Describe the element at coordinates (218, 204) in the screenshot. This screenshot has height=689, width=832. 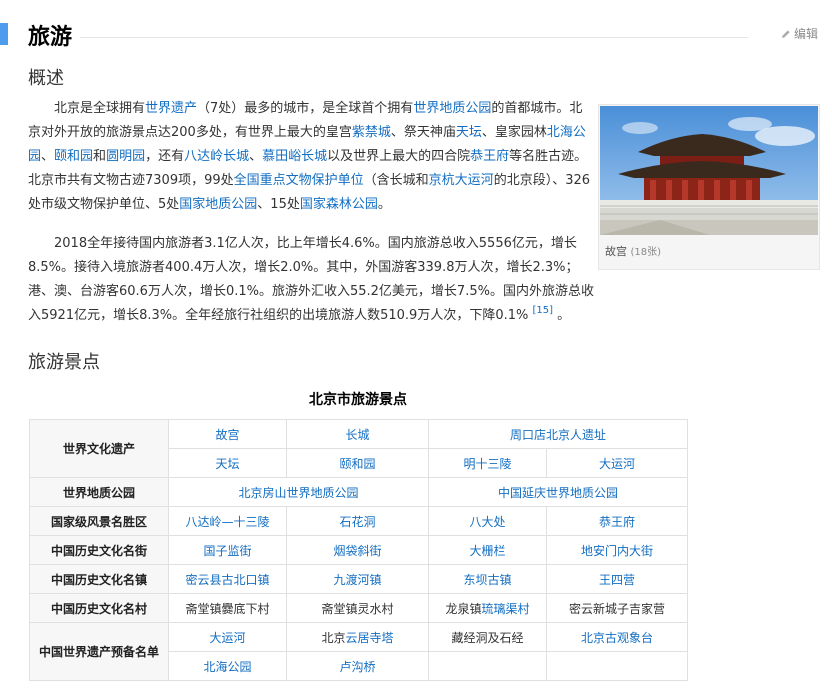
I see `inline-link: 国家地质公园` at that location.